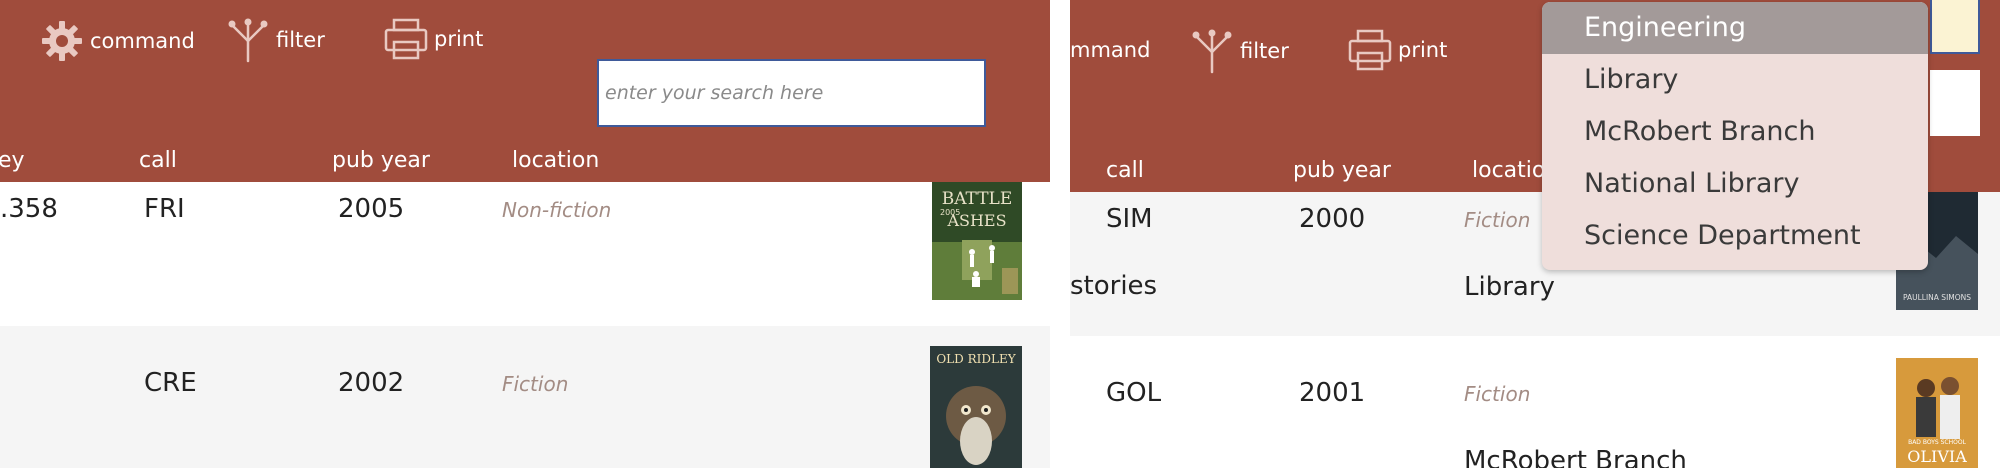 The width and height of the screenshot is (2000, 468). I want to click on book-cover-image: OLD RIDLEY, so click(976, 407).